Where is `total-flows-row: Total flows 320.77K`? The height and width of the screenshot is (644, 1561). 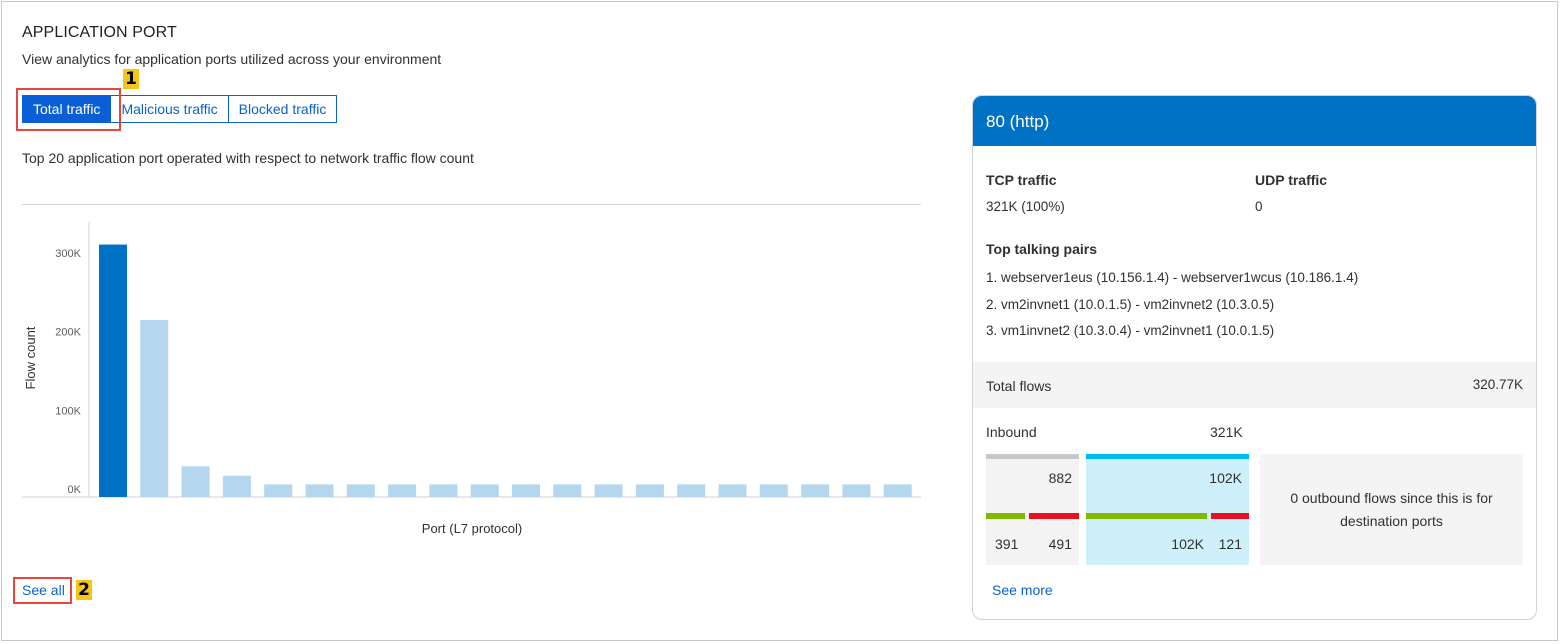
total-flows-row: Total flows 320.77K is located at coordinates (1254, 385).